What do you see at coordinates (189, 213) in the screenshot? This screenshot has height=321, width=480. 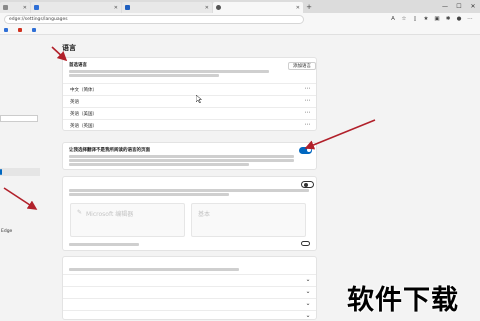 I see `writing-assistance-card: ✎ Microsoft 编辑器 基本` at bounding box center [189, 213].